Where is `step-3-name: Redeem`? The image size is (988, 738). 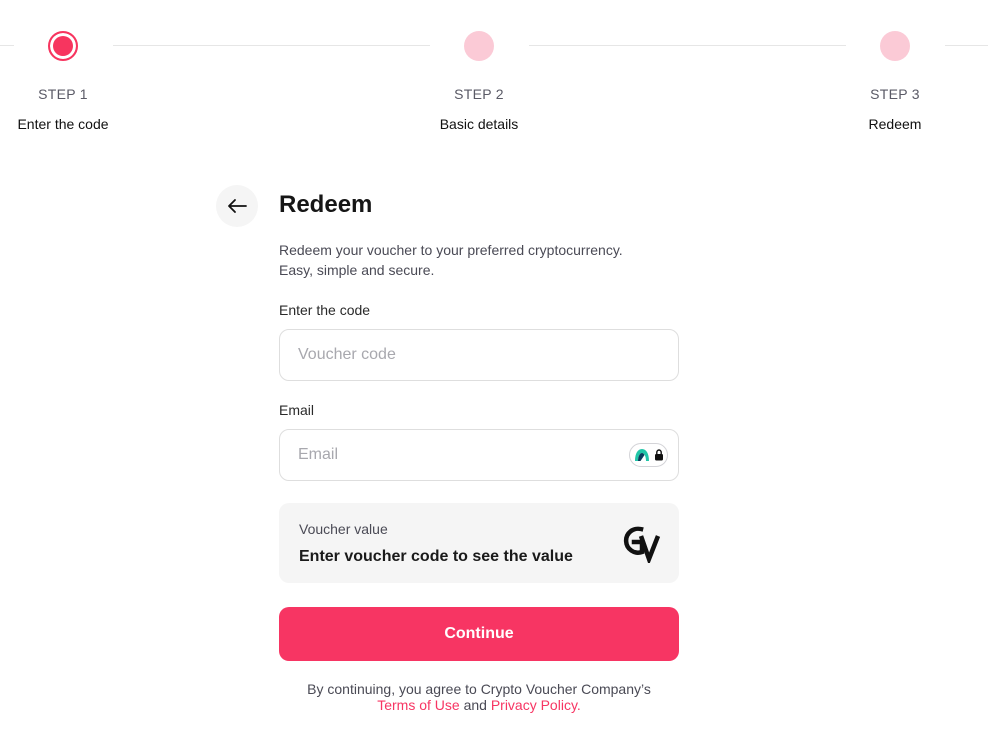
step-3-name: Redeem is located at coordinates (895, 124).